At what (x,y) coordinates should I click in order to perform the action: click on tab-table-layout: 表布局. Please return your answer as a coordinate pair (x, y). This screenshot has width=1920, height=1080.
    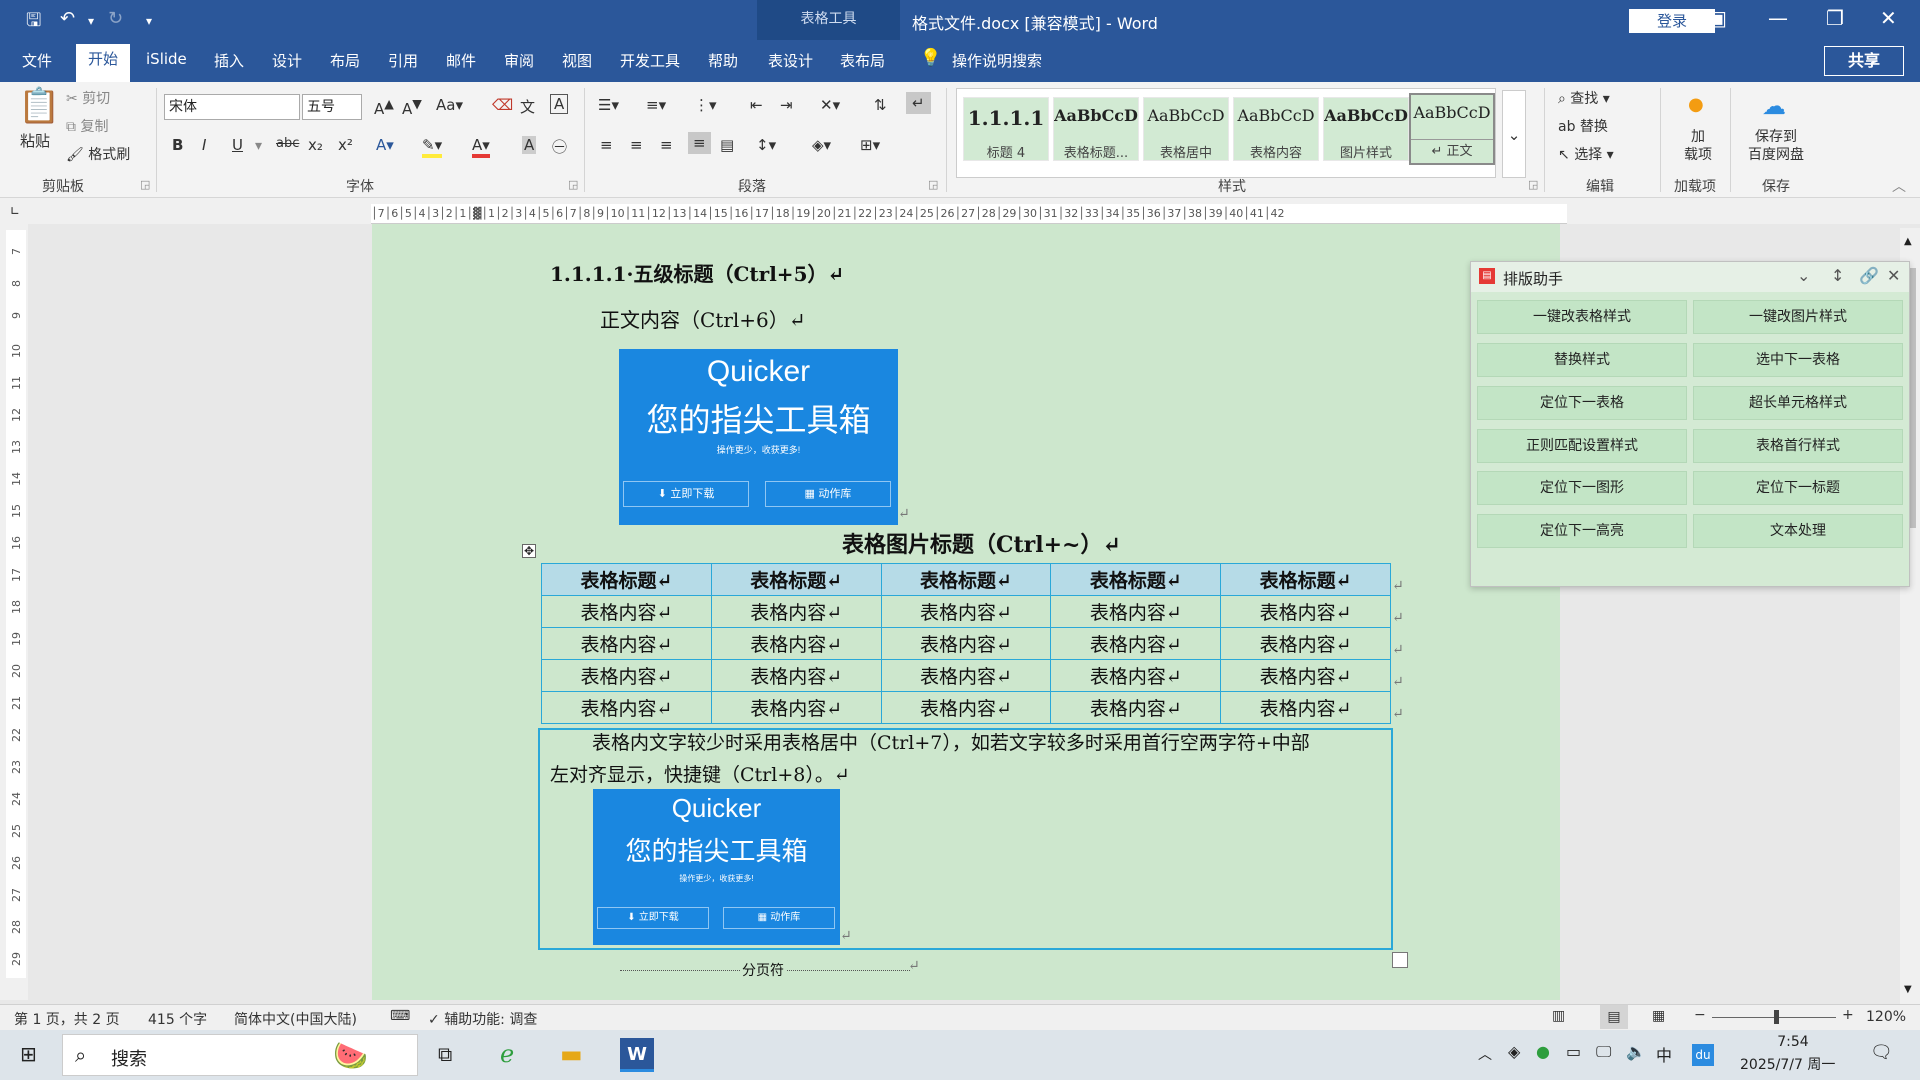
    Looking at the image, I should click on (862, 60).